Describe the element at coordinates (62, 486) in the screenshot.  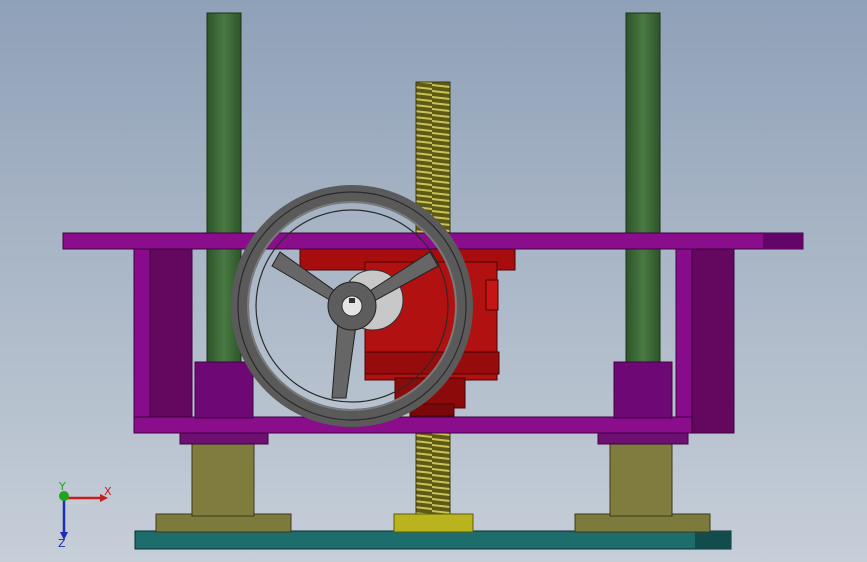
I see `y-axis-label: Y` at that location.